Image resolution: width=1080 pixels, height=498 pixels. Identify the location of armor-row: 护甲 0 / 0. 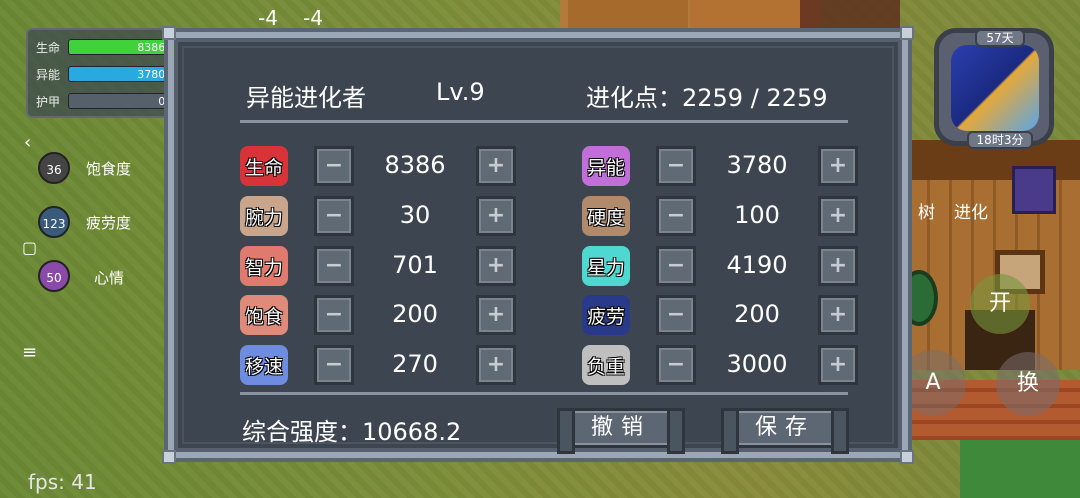
(112, 101).